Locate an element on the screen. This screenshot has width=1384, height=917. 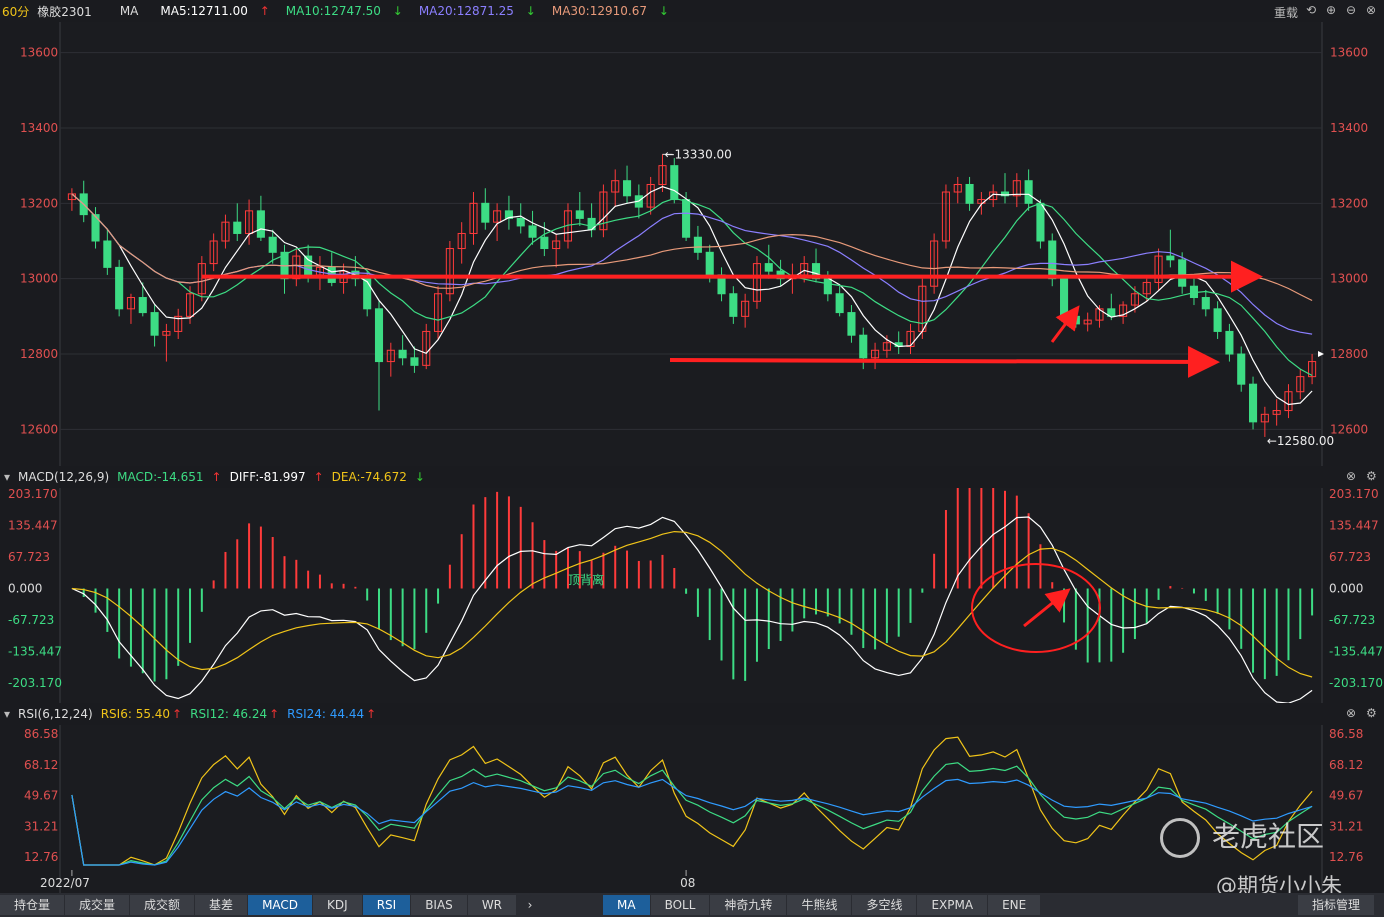
price-axis-label-left: 12800 is located at coordinates (39, 354).